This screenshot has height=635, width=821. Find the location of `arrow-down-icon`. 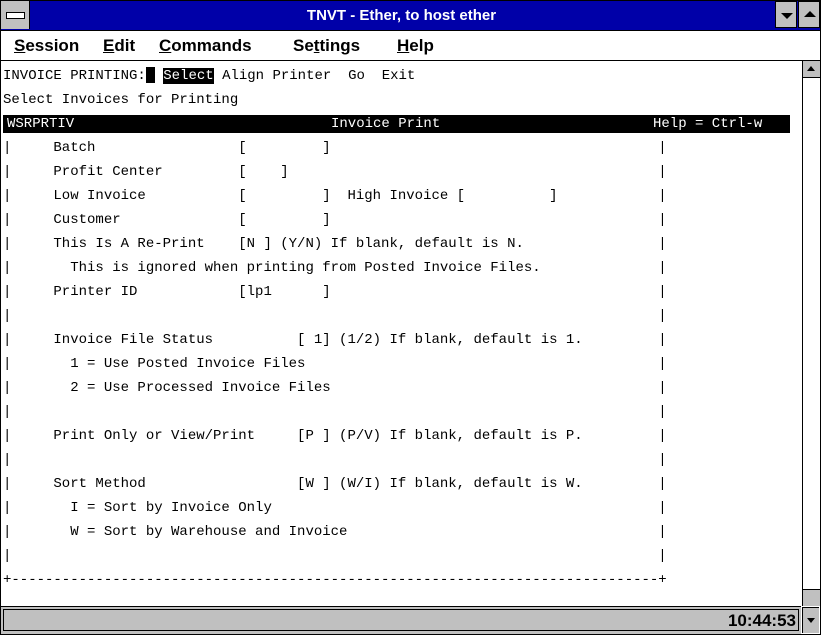

arrow-down-icon is located at coordinates (811, 620).